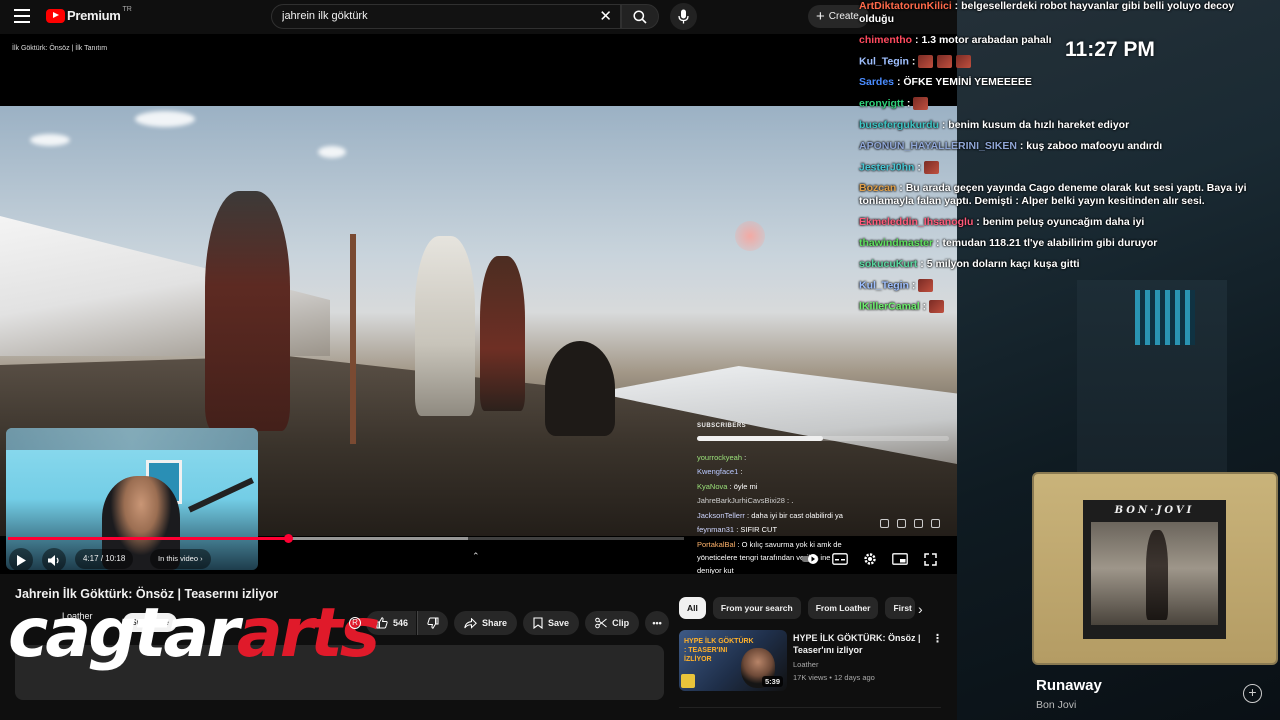 The image size is (1280, 720). I want to click on clip-button: Clip, so click(612, 623).